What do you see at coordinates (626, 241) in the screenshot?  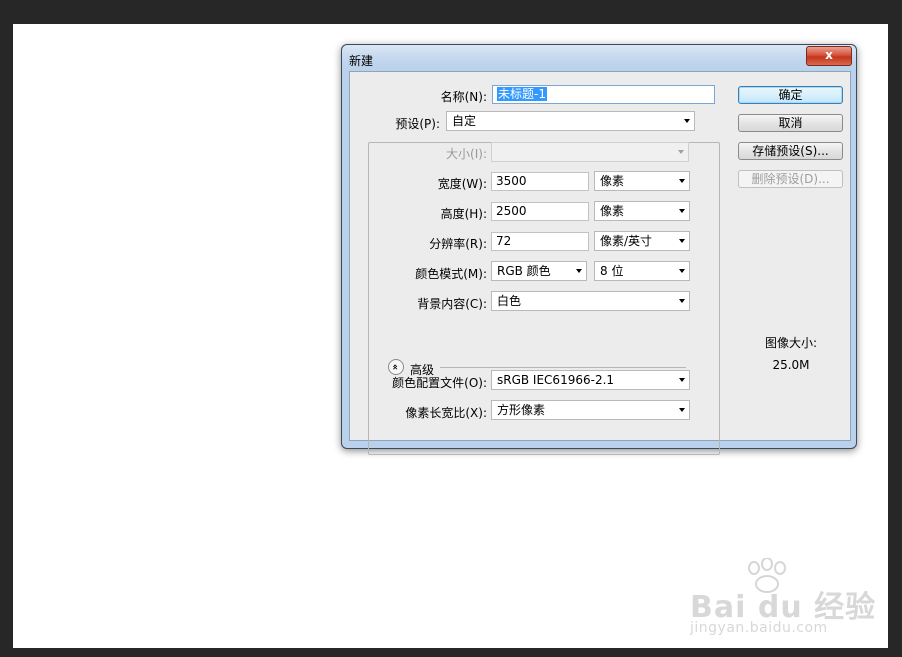 I see `resolution-unit-value: 像素/英寸` at bounding box center [626, 241].